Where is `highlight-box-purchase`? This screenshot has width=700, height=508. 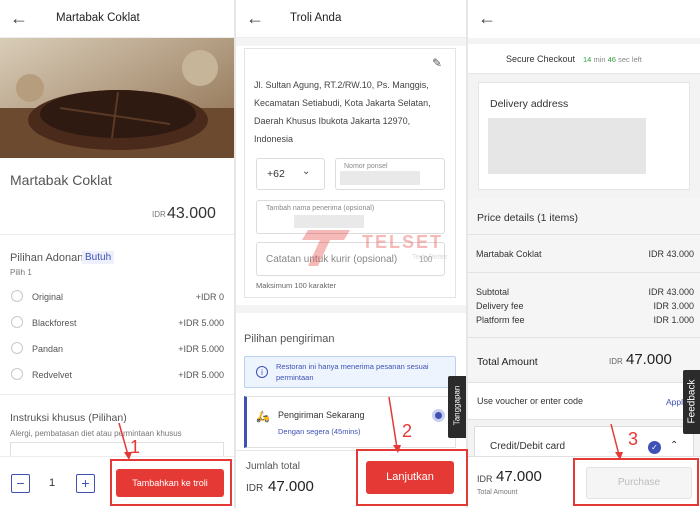
highlight-box-purchase is located at coordinates (636, 482).